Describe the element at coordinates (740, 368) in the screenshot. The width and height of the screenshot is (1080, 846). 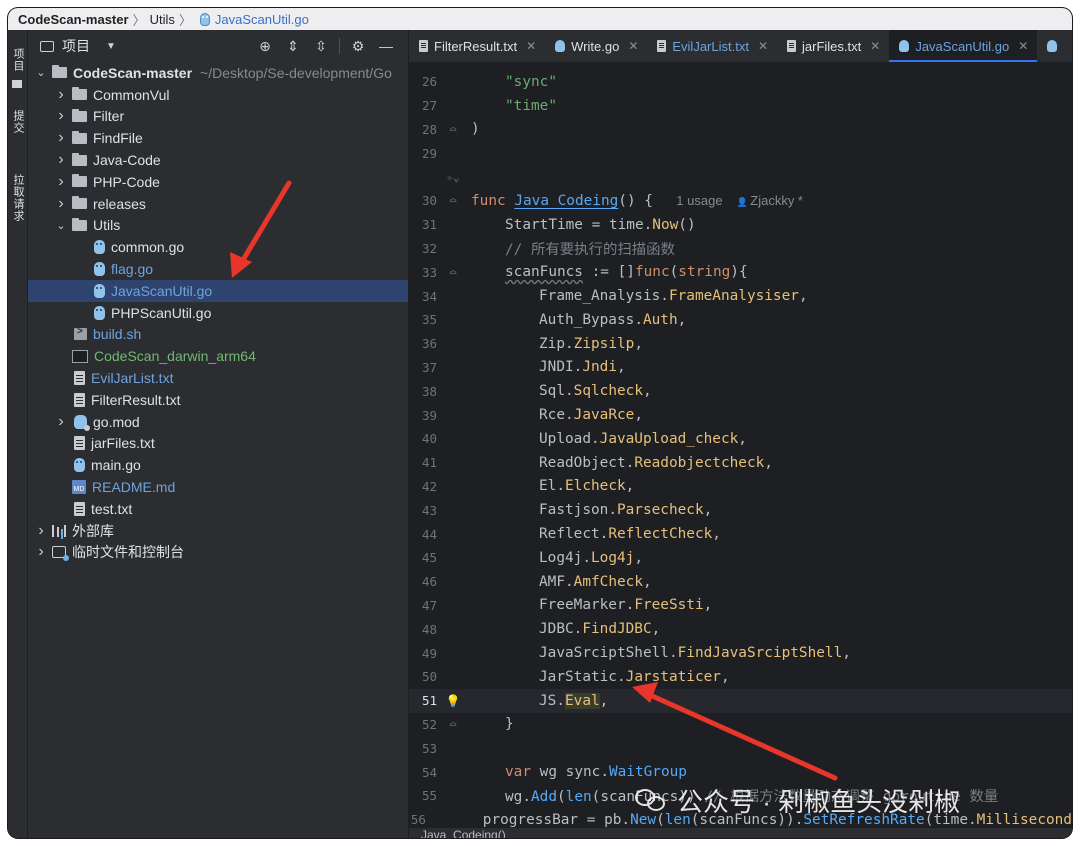
I see `code-line: 37 JNDI.Jndi,` at that location.